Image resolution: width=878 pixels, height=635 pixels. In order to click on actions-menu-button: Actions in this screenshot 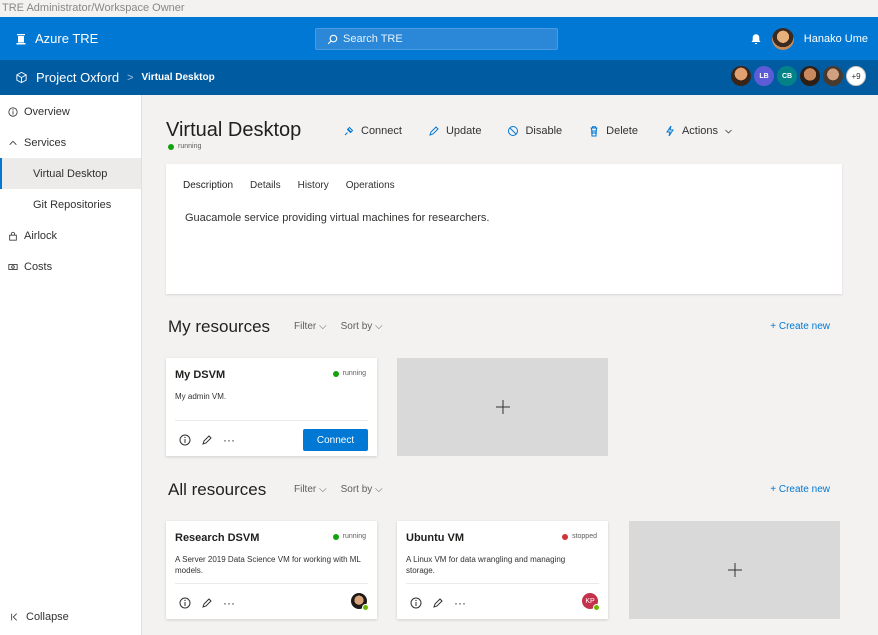, I will do `click(698, 131)`.